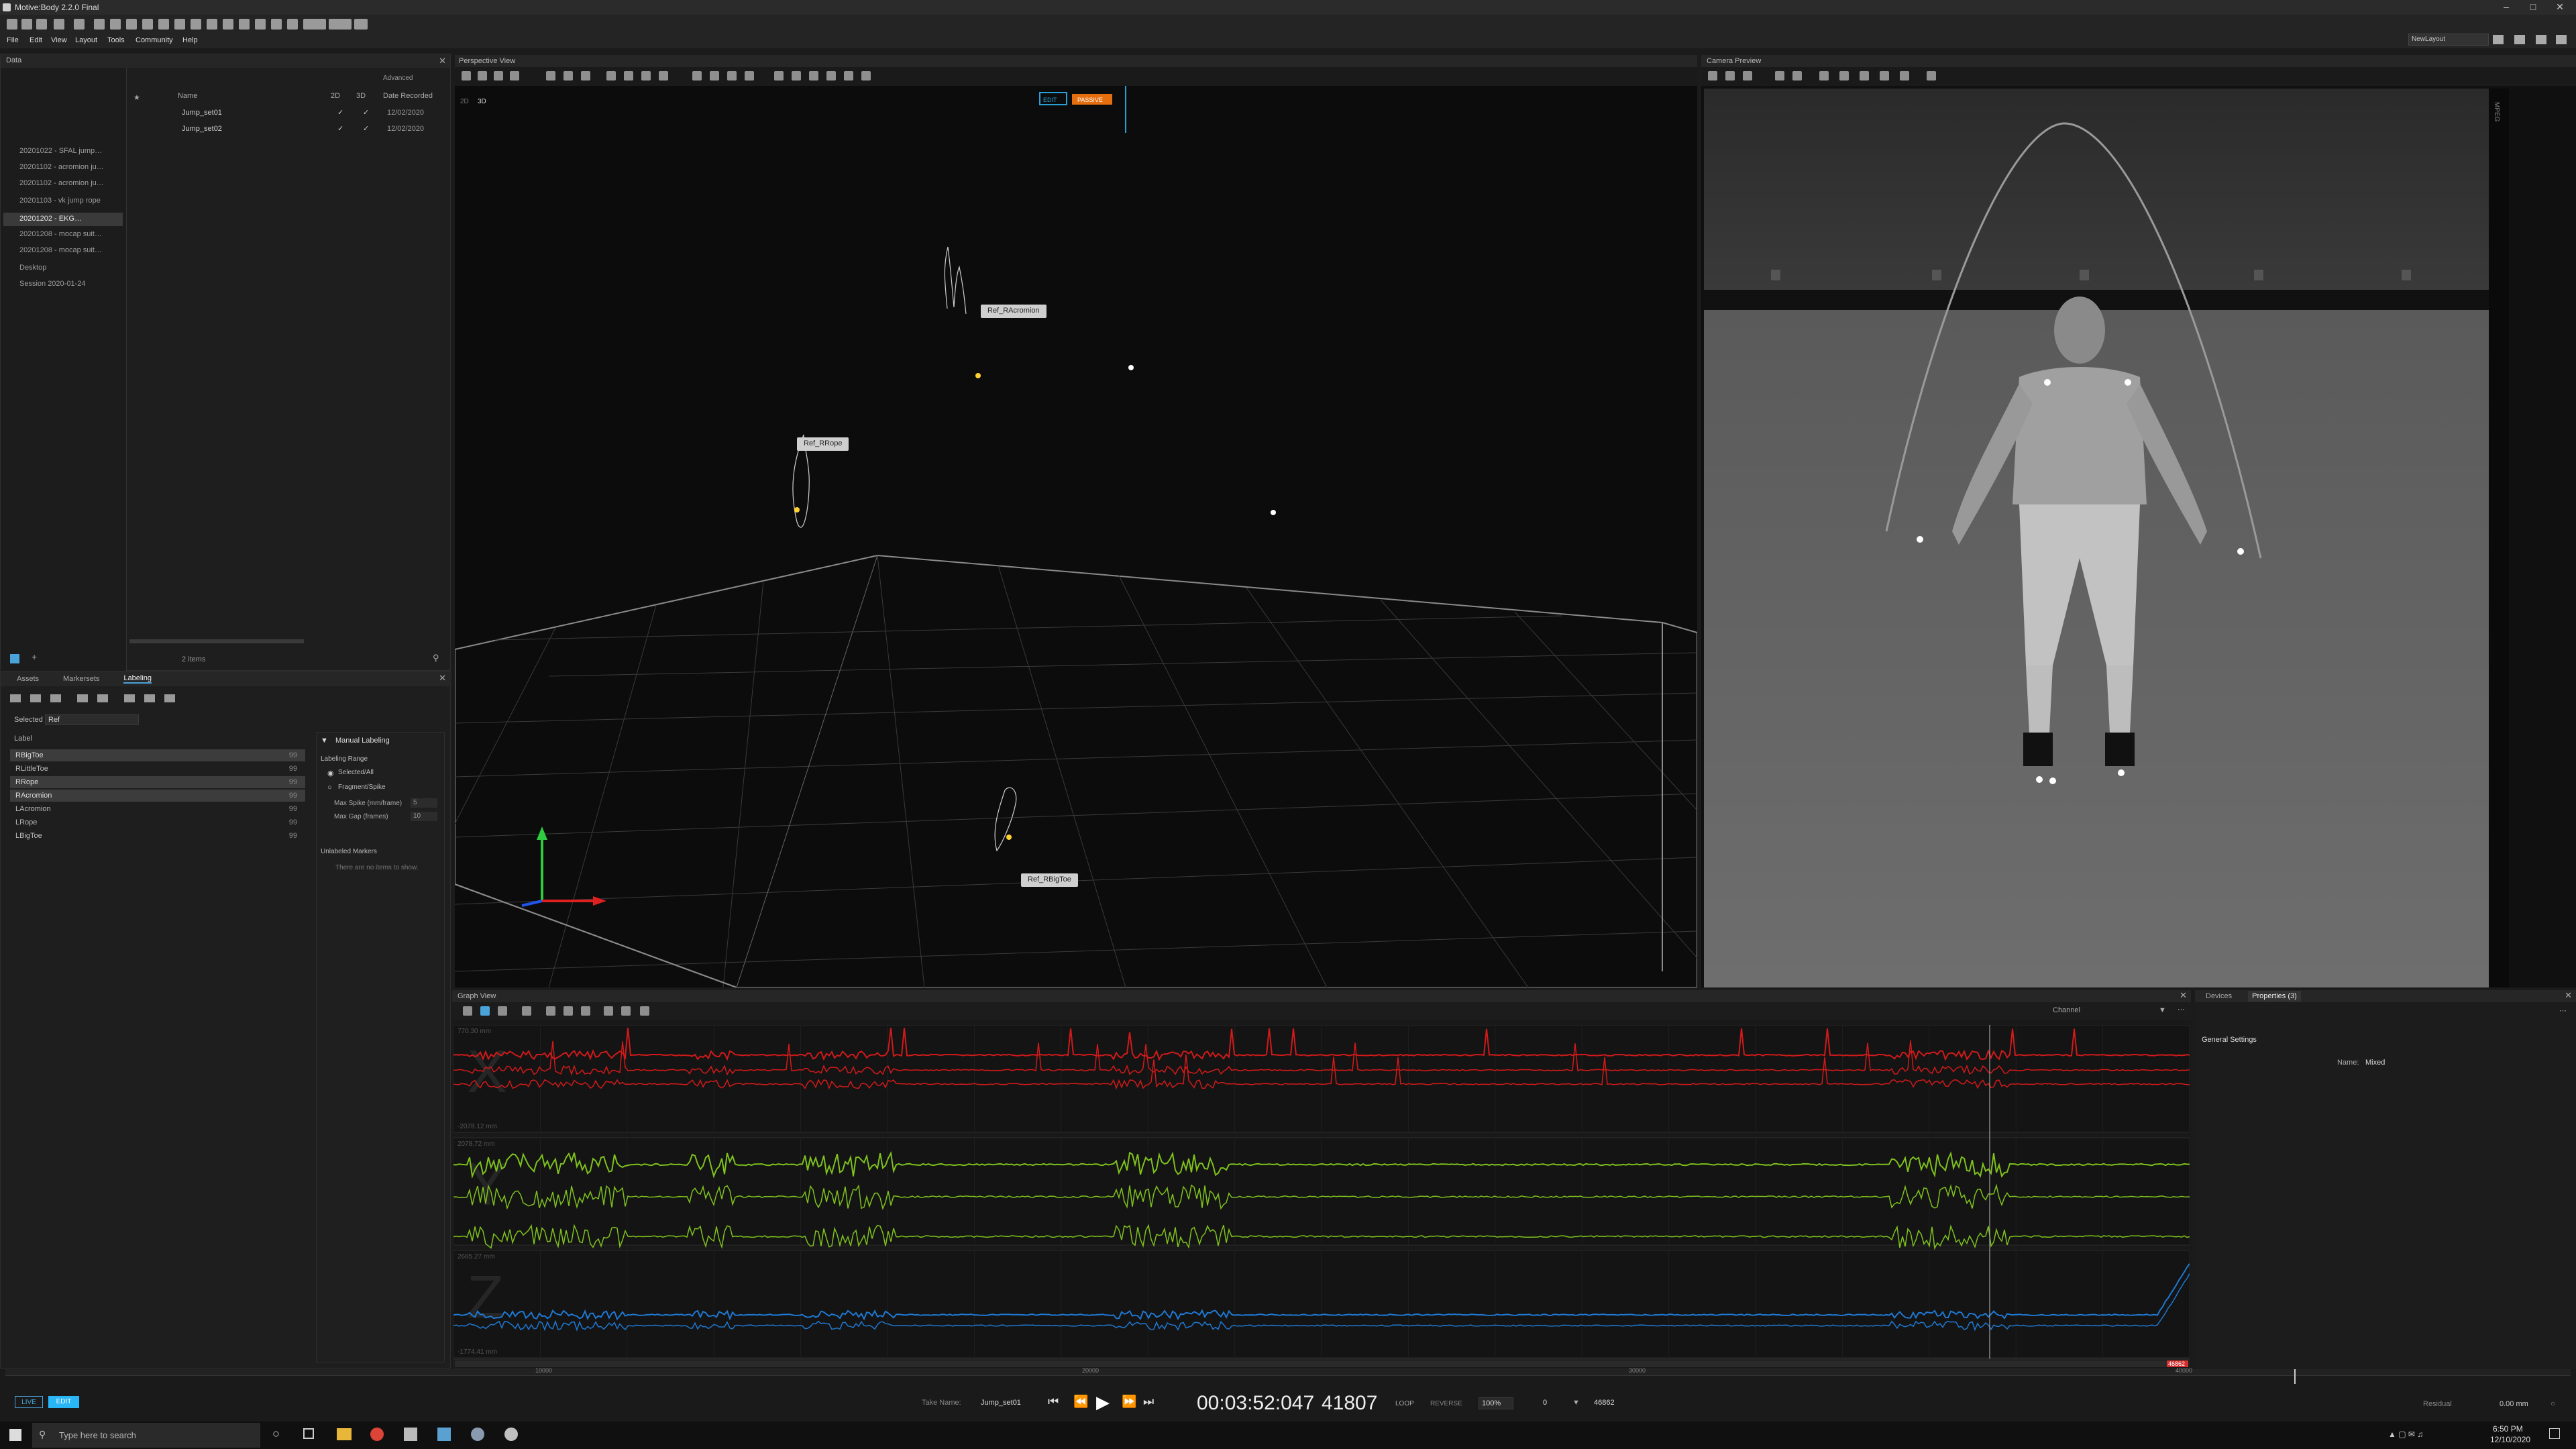  Describe the element at coordinates (2554, 1433) in the screenshot. I see `notifications-icon` at that location.